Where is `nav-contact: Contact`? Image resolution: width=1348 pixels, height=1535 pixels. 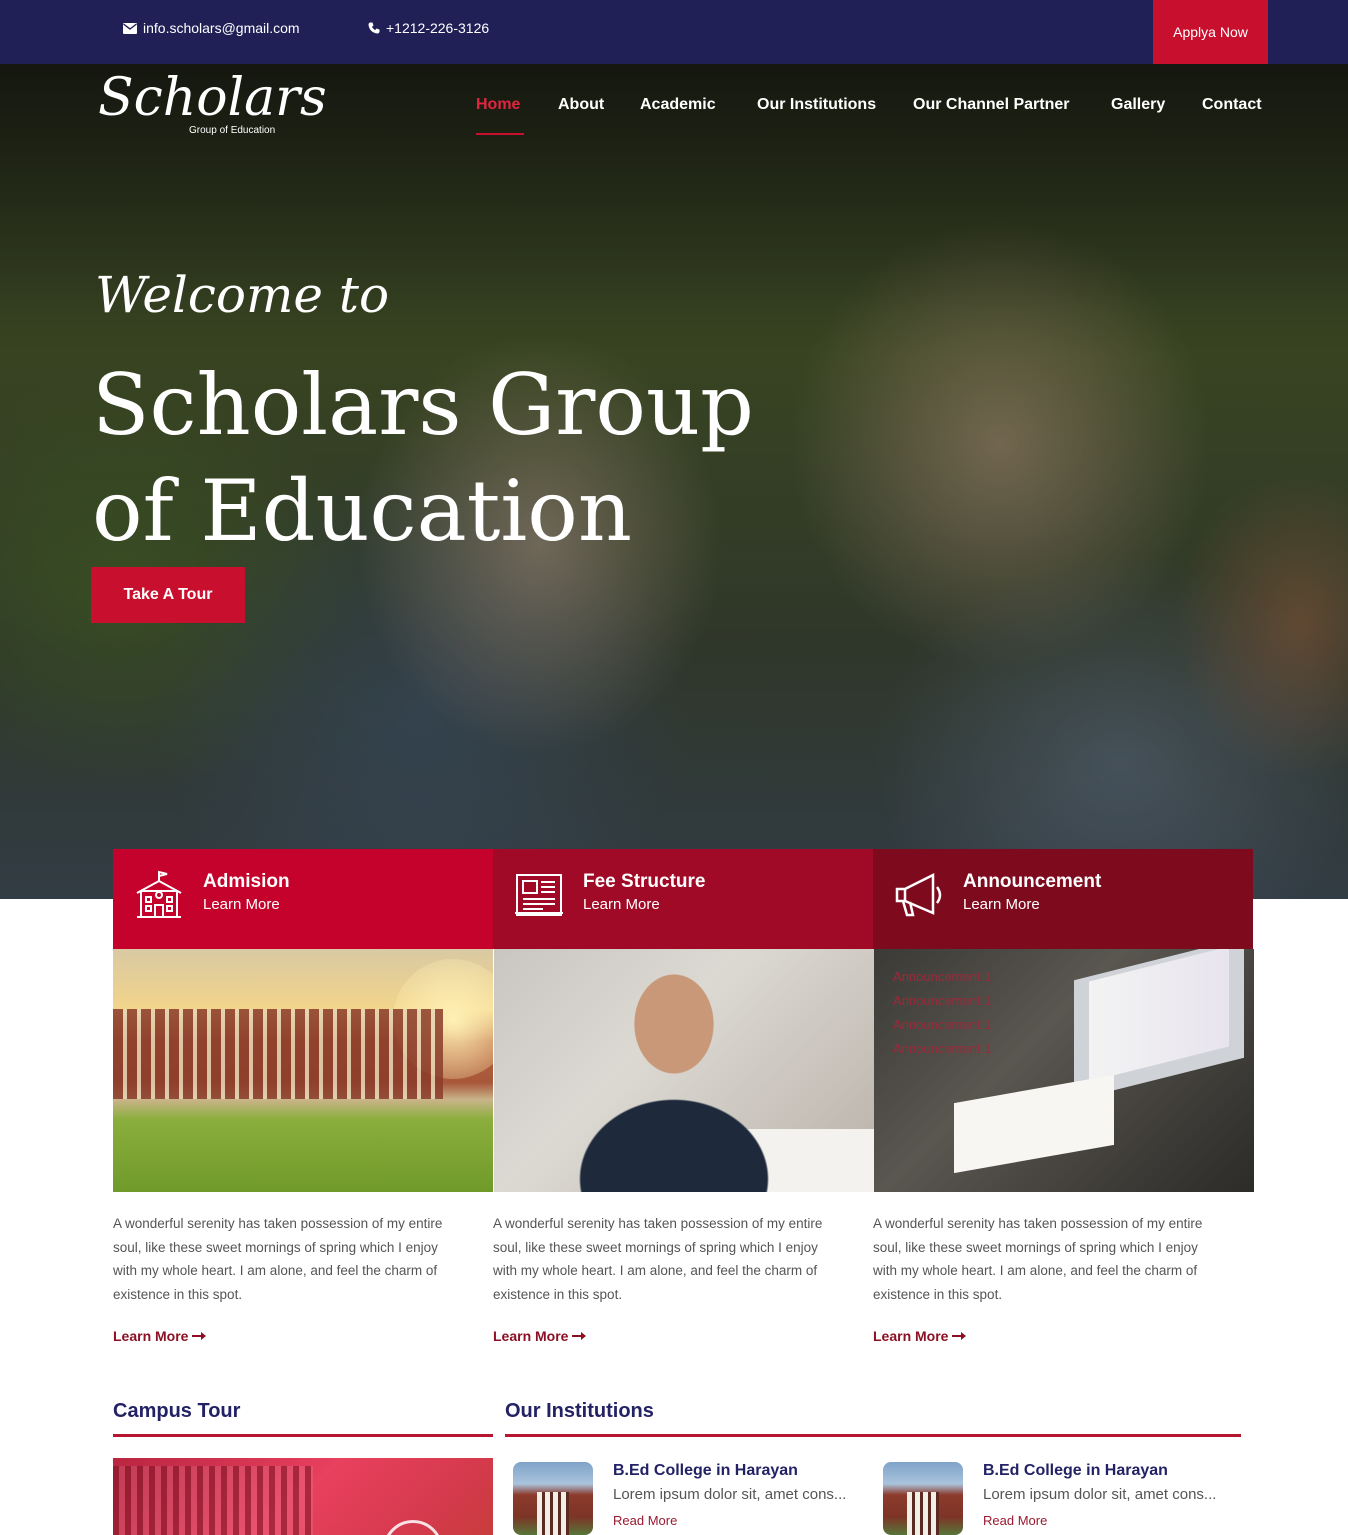
nav-contact: Contact is located at coordinates (1232, 105).